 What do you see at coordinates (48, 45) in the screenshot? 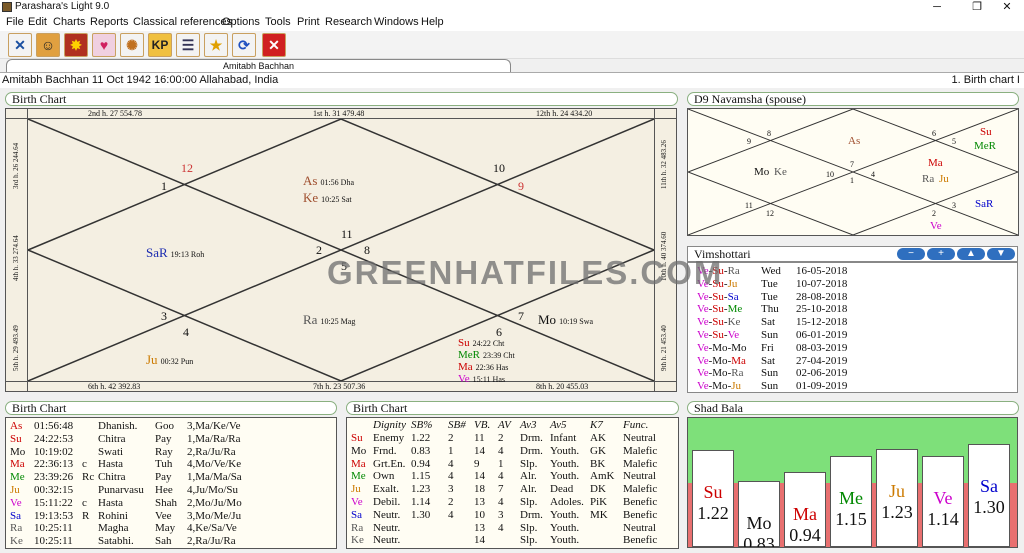
I see `person-icon: ☺` at bounding box center [48, 45].